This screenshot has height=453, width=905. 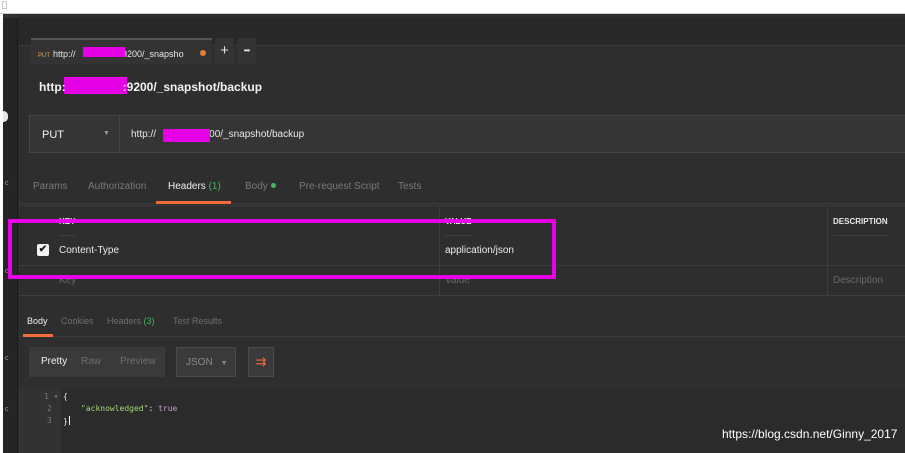 What do you see at coordinates (44, 56) in the screenshot?
I see `tab-method-label: PUT` at bounding box center [44, 56].